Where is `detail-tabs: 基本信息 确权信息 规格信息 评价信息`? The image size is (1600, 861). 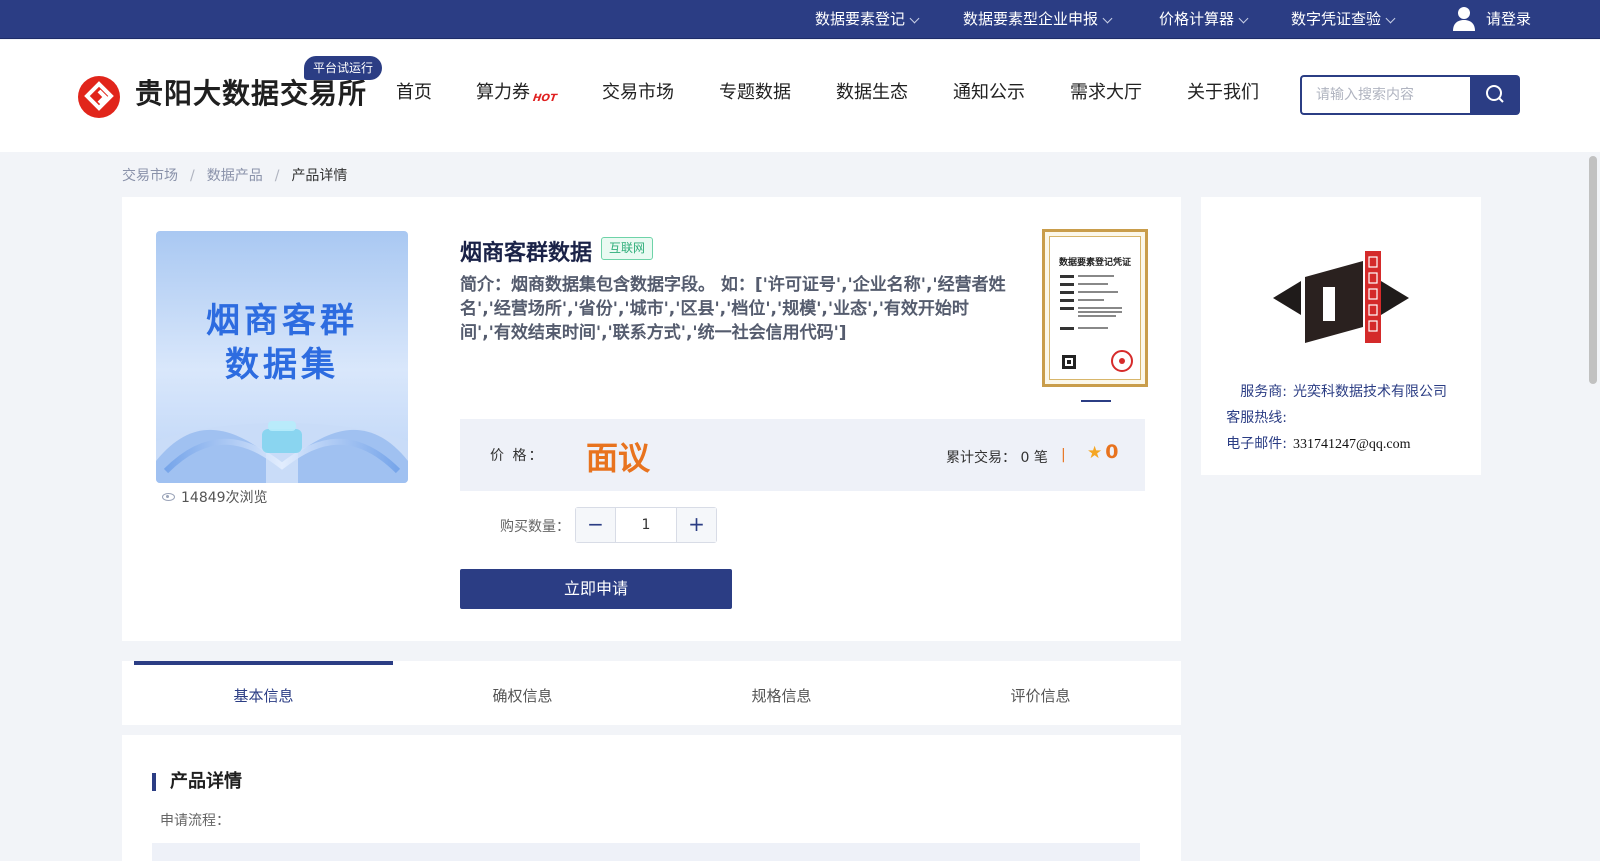 detail-tabs: 基本信息 确权信息 规格信息 评价信息 is located at coordinates (651, 693).